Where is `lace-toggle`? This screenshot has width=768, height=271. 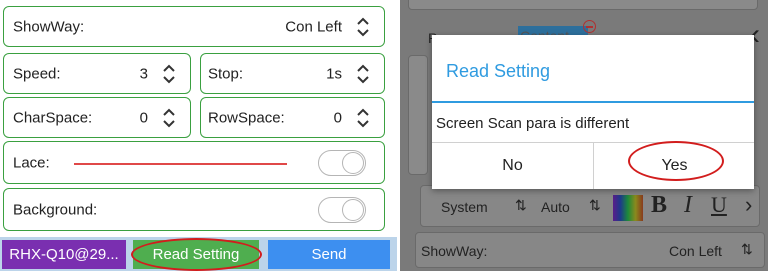
lace-toggle is located at coordinates (342, 162).